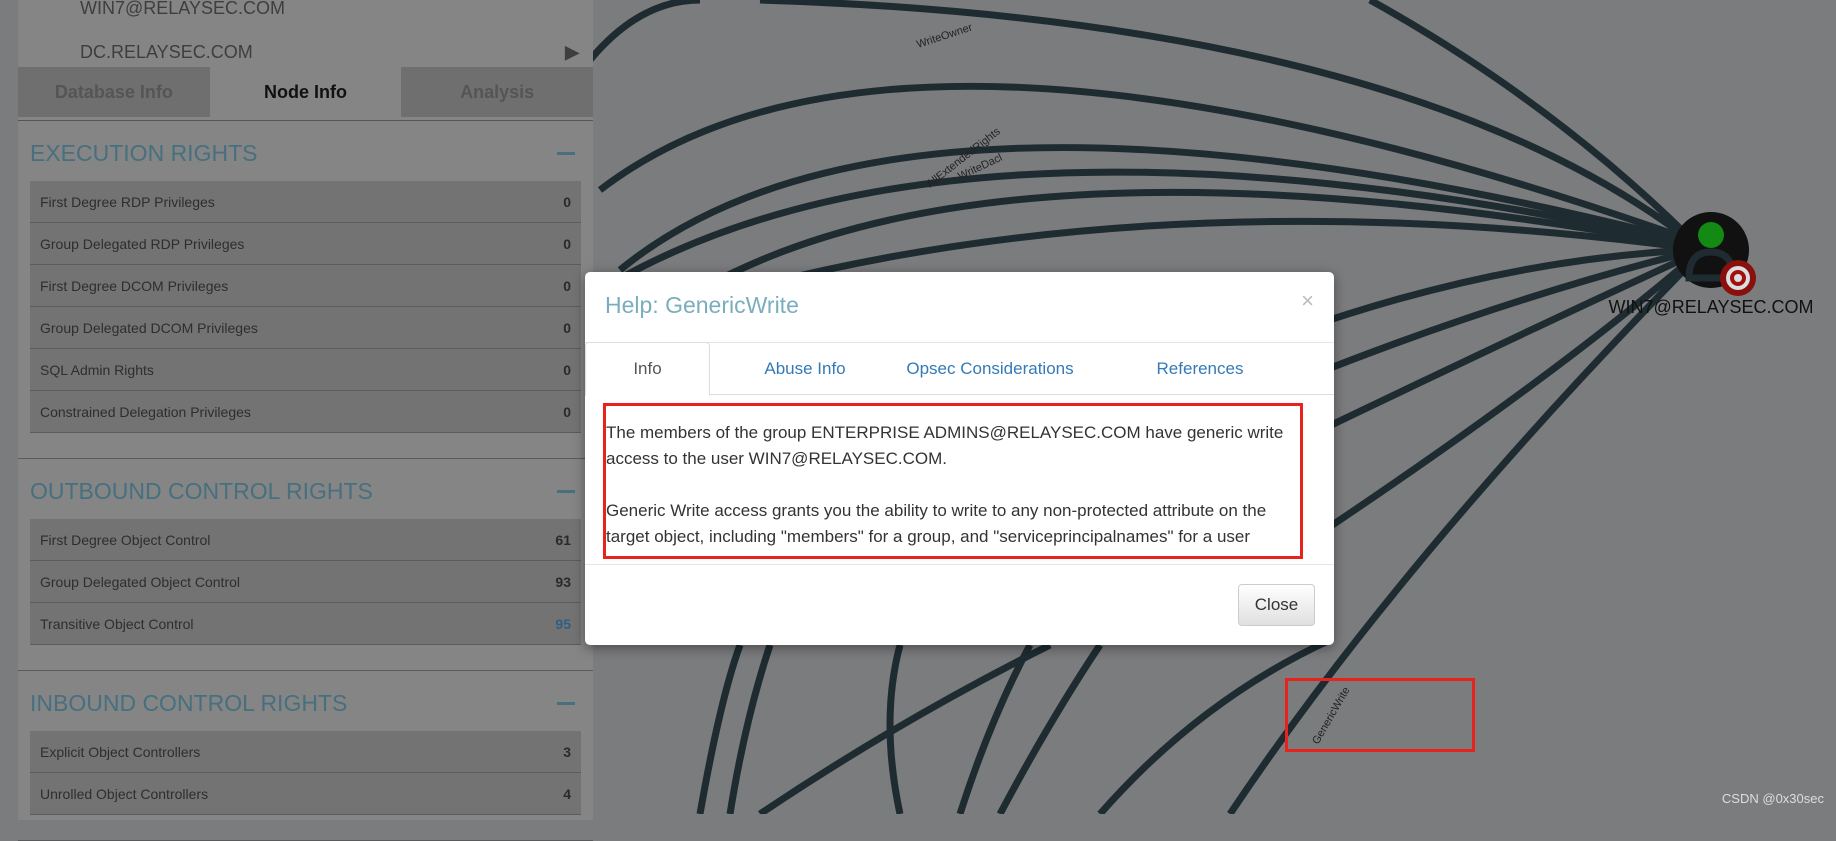  Describe the element at coordinates (1307, 301) in the screenshot. I see `close-icon: ×` at that location.